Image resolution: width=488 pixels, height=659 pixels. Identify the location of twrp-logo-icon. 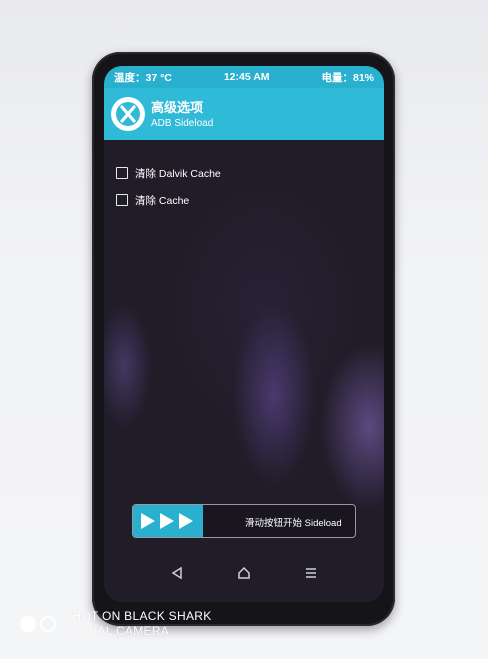
(128, 114).